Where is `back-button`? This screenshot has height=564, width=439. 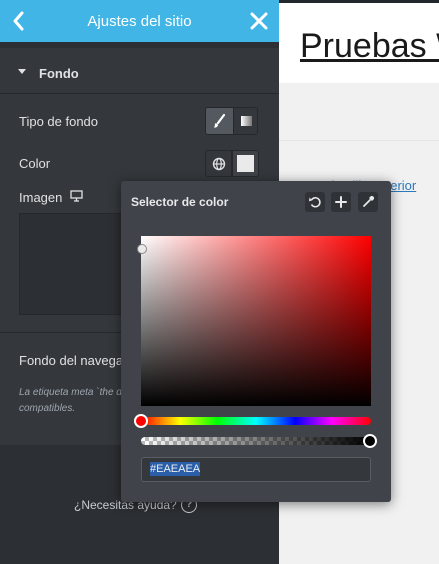 back-button is located at coordinates (19, 21).